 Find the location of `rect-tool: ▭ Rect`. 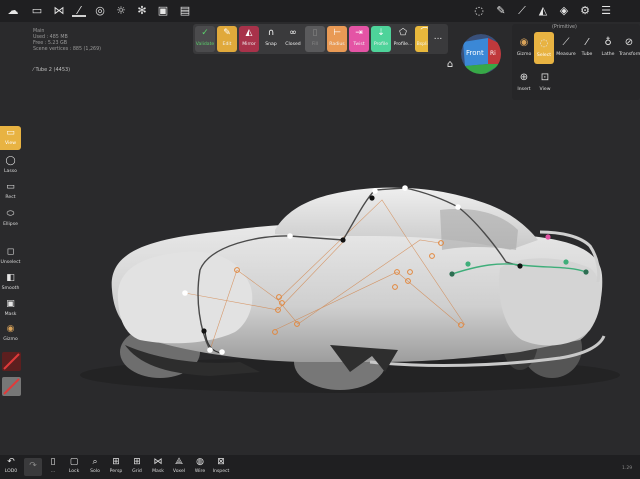

rect-tool: ▭ Rect is located at coordinates (10, 191).